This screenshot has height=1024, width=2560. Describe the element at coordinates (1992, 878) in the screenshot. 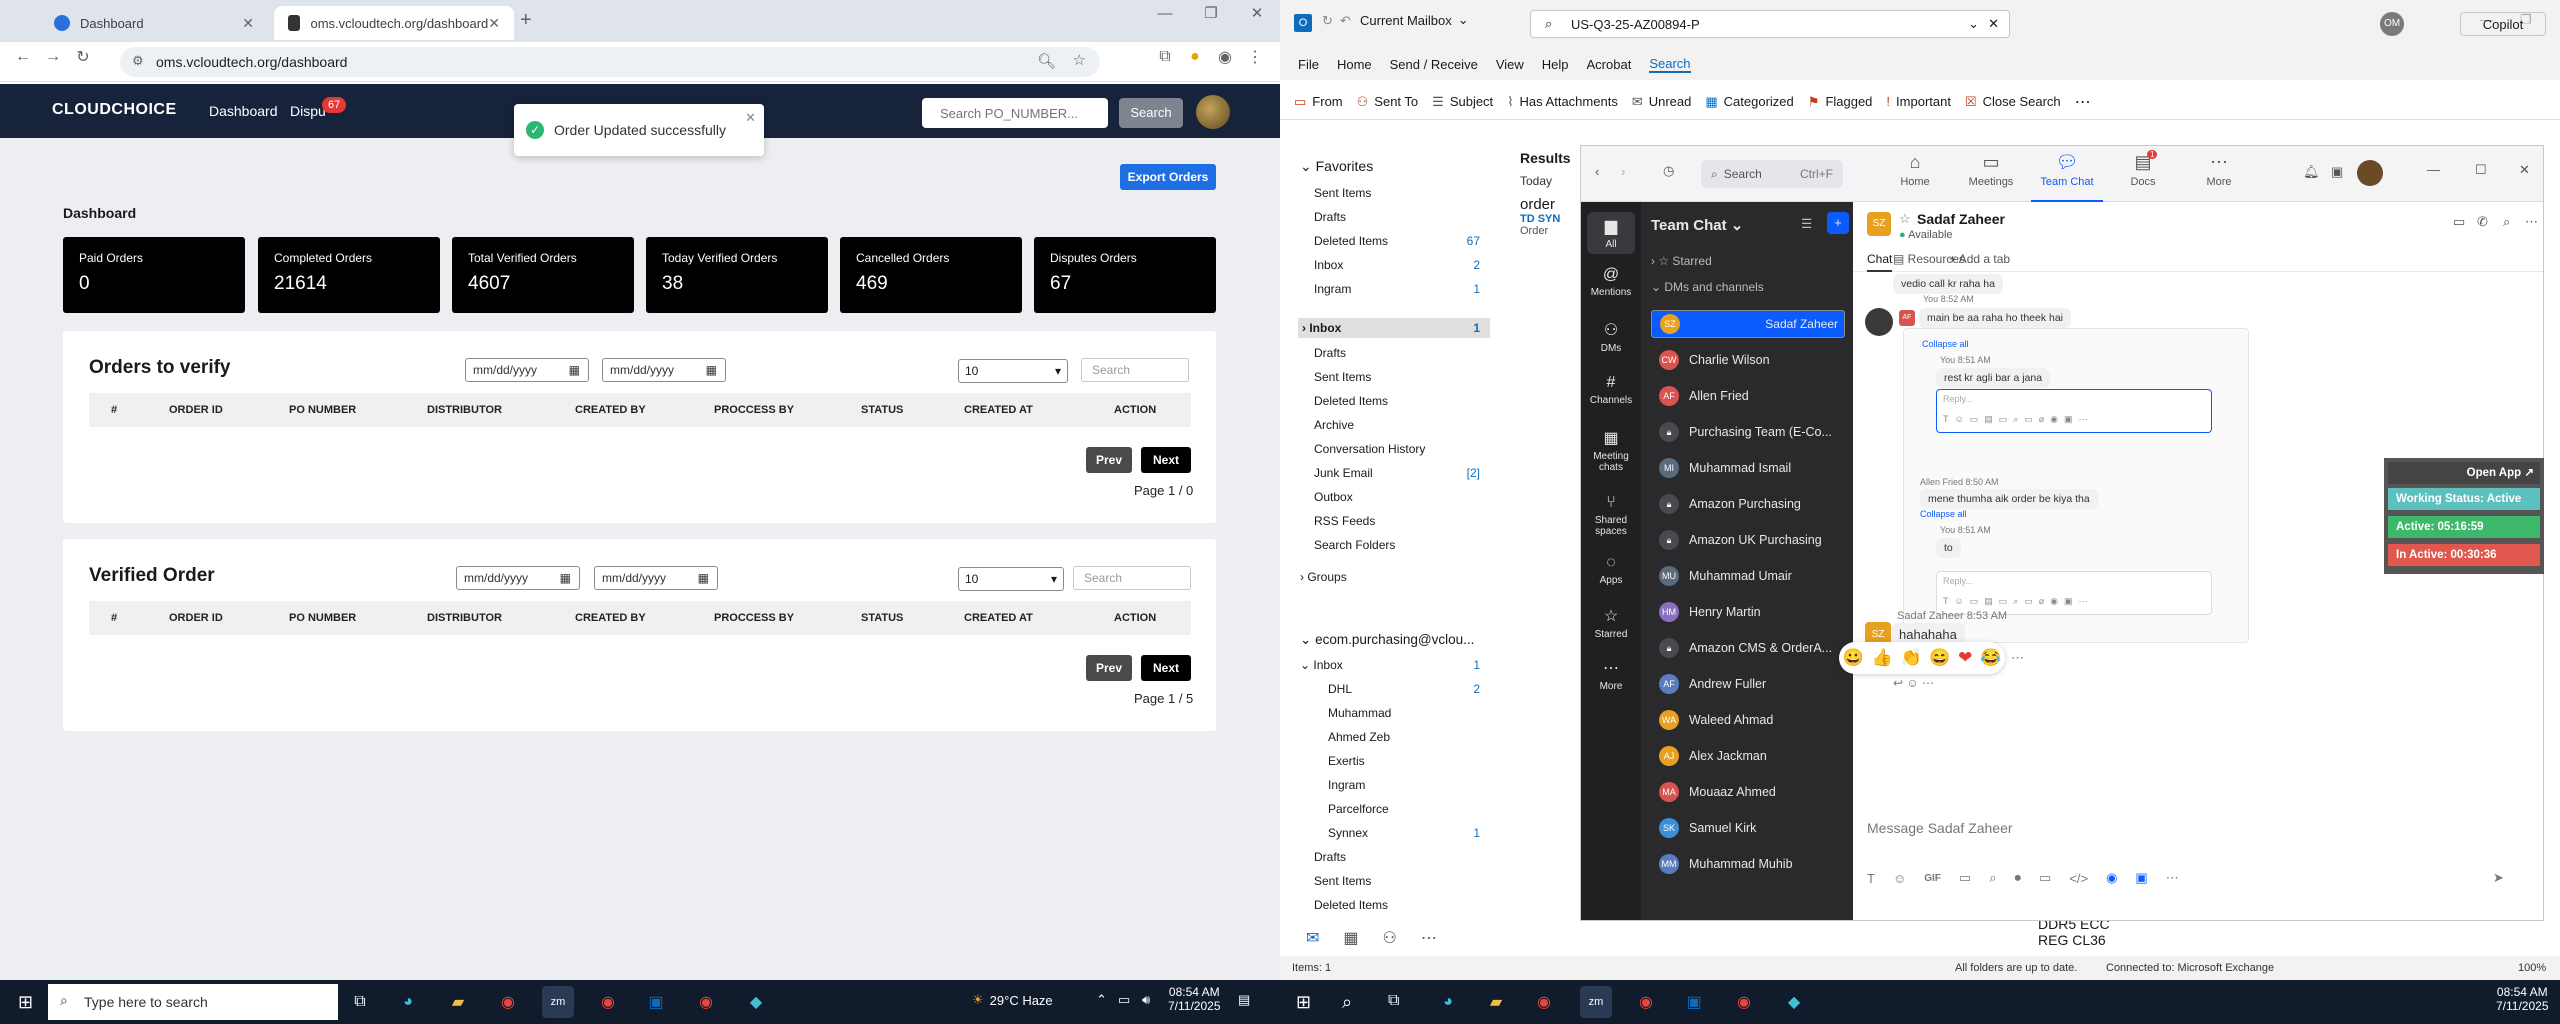

I see `screenshot-icon: ⌕` at that location.